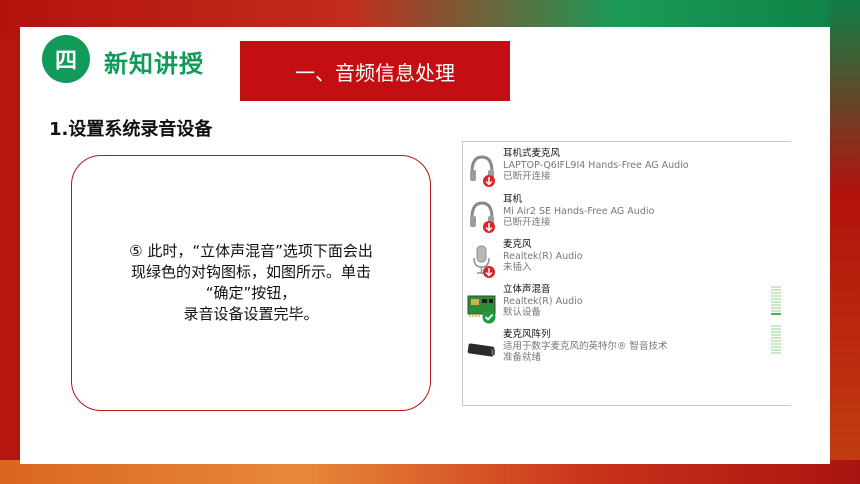 Image resolution: width=860 pixels, height=484 pixels. Describe the element at coordinates (627, 261) in the screenshot. I see `device-item-microphone: 麦克风 Realtek(R) Audio 未插入` at that location.